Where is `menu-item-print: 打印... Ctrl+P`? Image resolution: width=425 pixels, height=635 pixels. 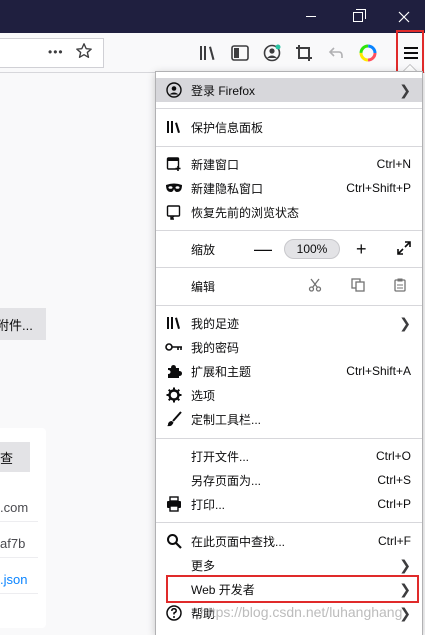 menu-item-print: 打印... Ctrl+P is located at coordinates (289, 504).